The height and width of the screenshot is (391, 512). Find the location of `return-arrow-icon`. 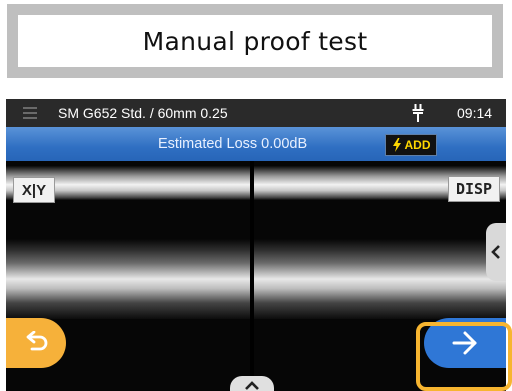

return-arrow-icon is located at coordinates (37, 341).